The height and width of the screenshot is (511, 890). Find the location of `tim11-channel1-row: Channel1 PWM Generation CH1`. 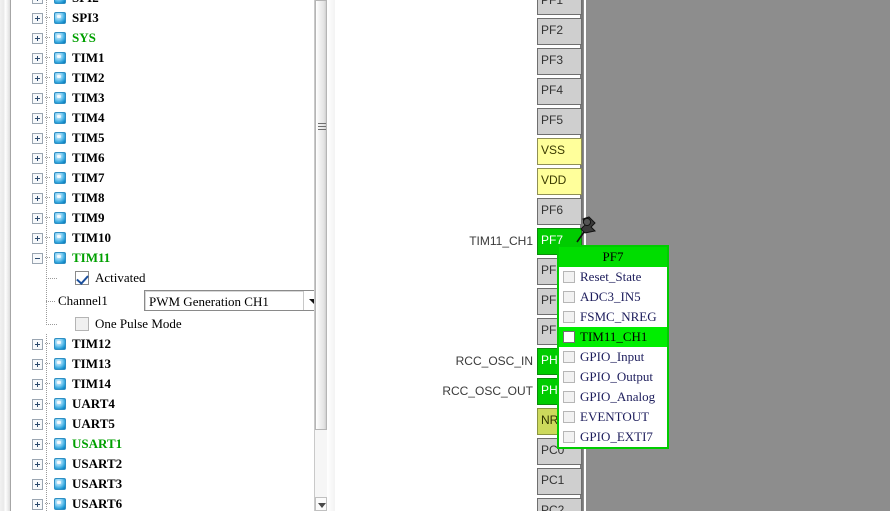

tim11-channel1-row: Channel1 PWM Generation CH1 is located at coordinates (162, 301).